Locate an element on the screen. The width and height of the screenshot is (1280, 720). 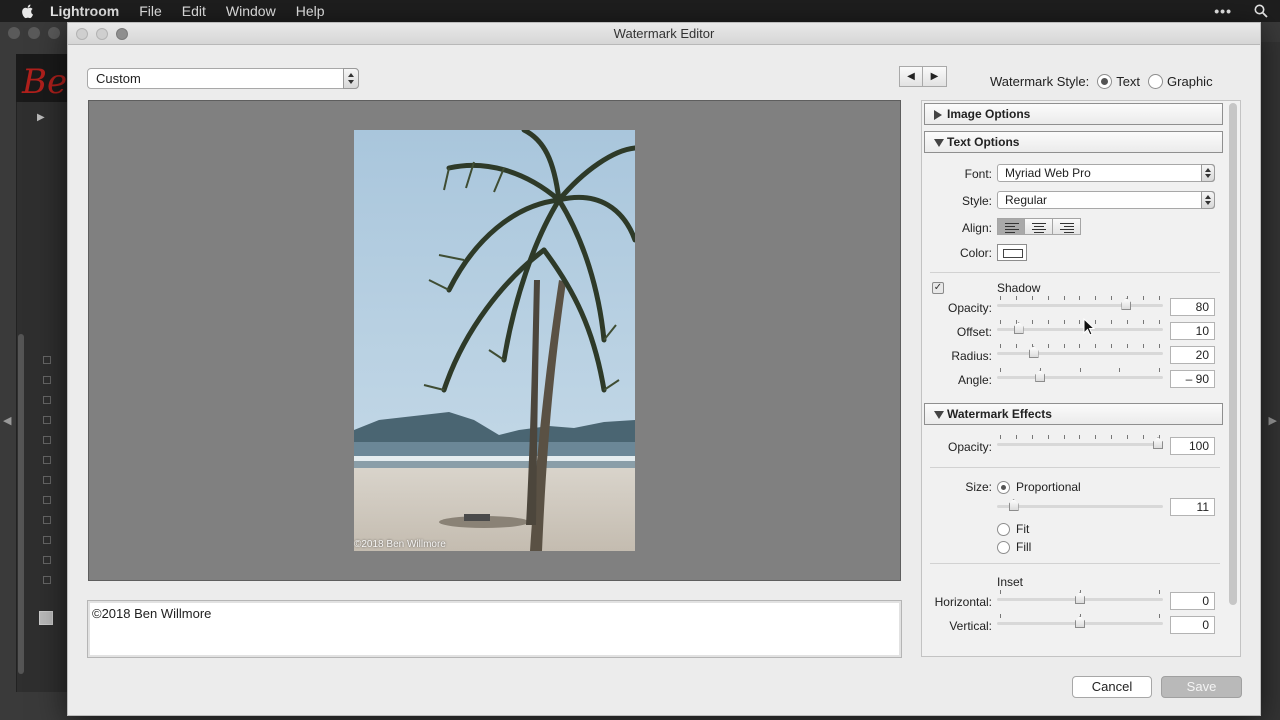
size-input: 11 is located at coordinates (1192, 507).